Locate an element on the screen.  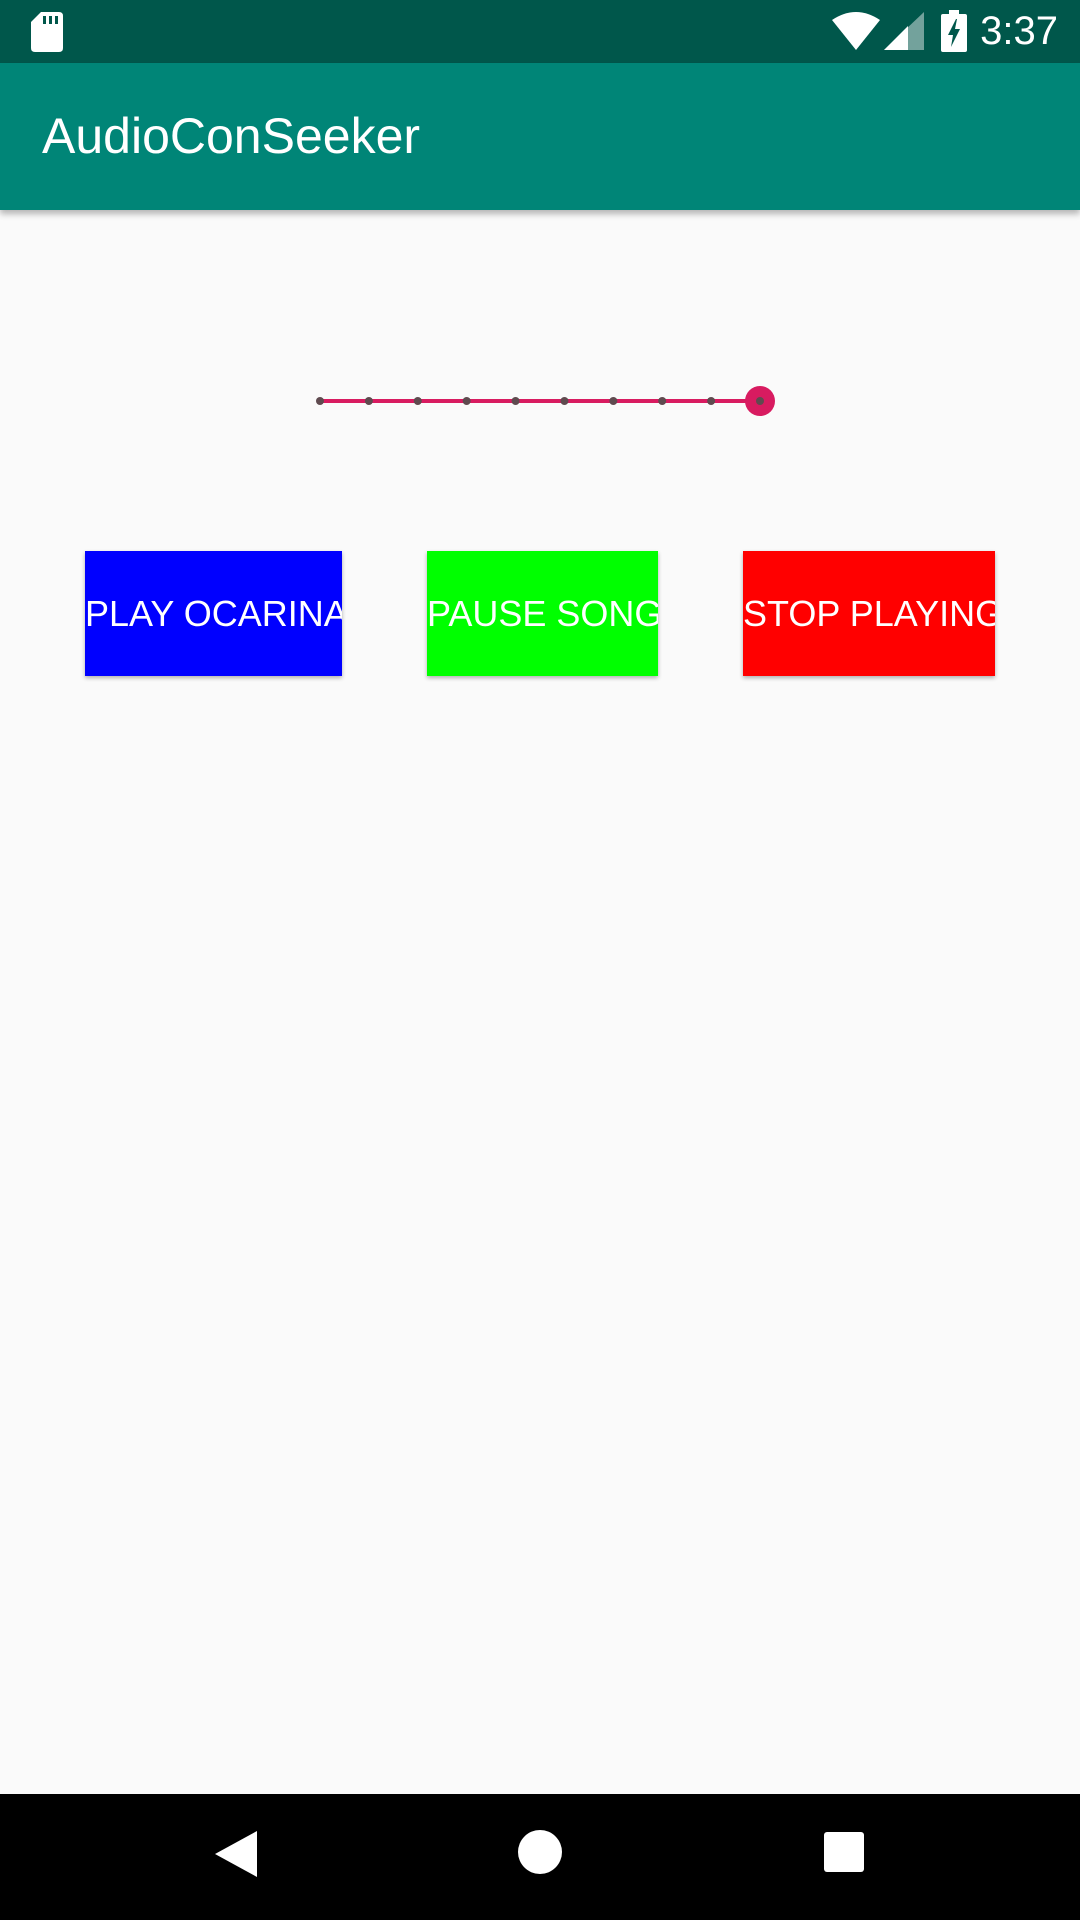
back-icon is located at coordinates (236, 1854).